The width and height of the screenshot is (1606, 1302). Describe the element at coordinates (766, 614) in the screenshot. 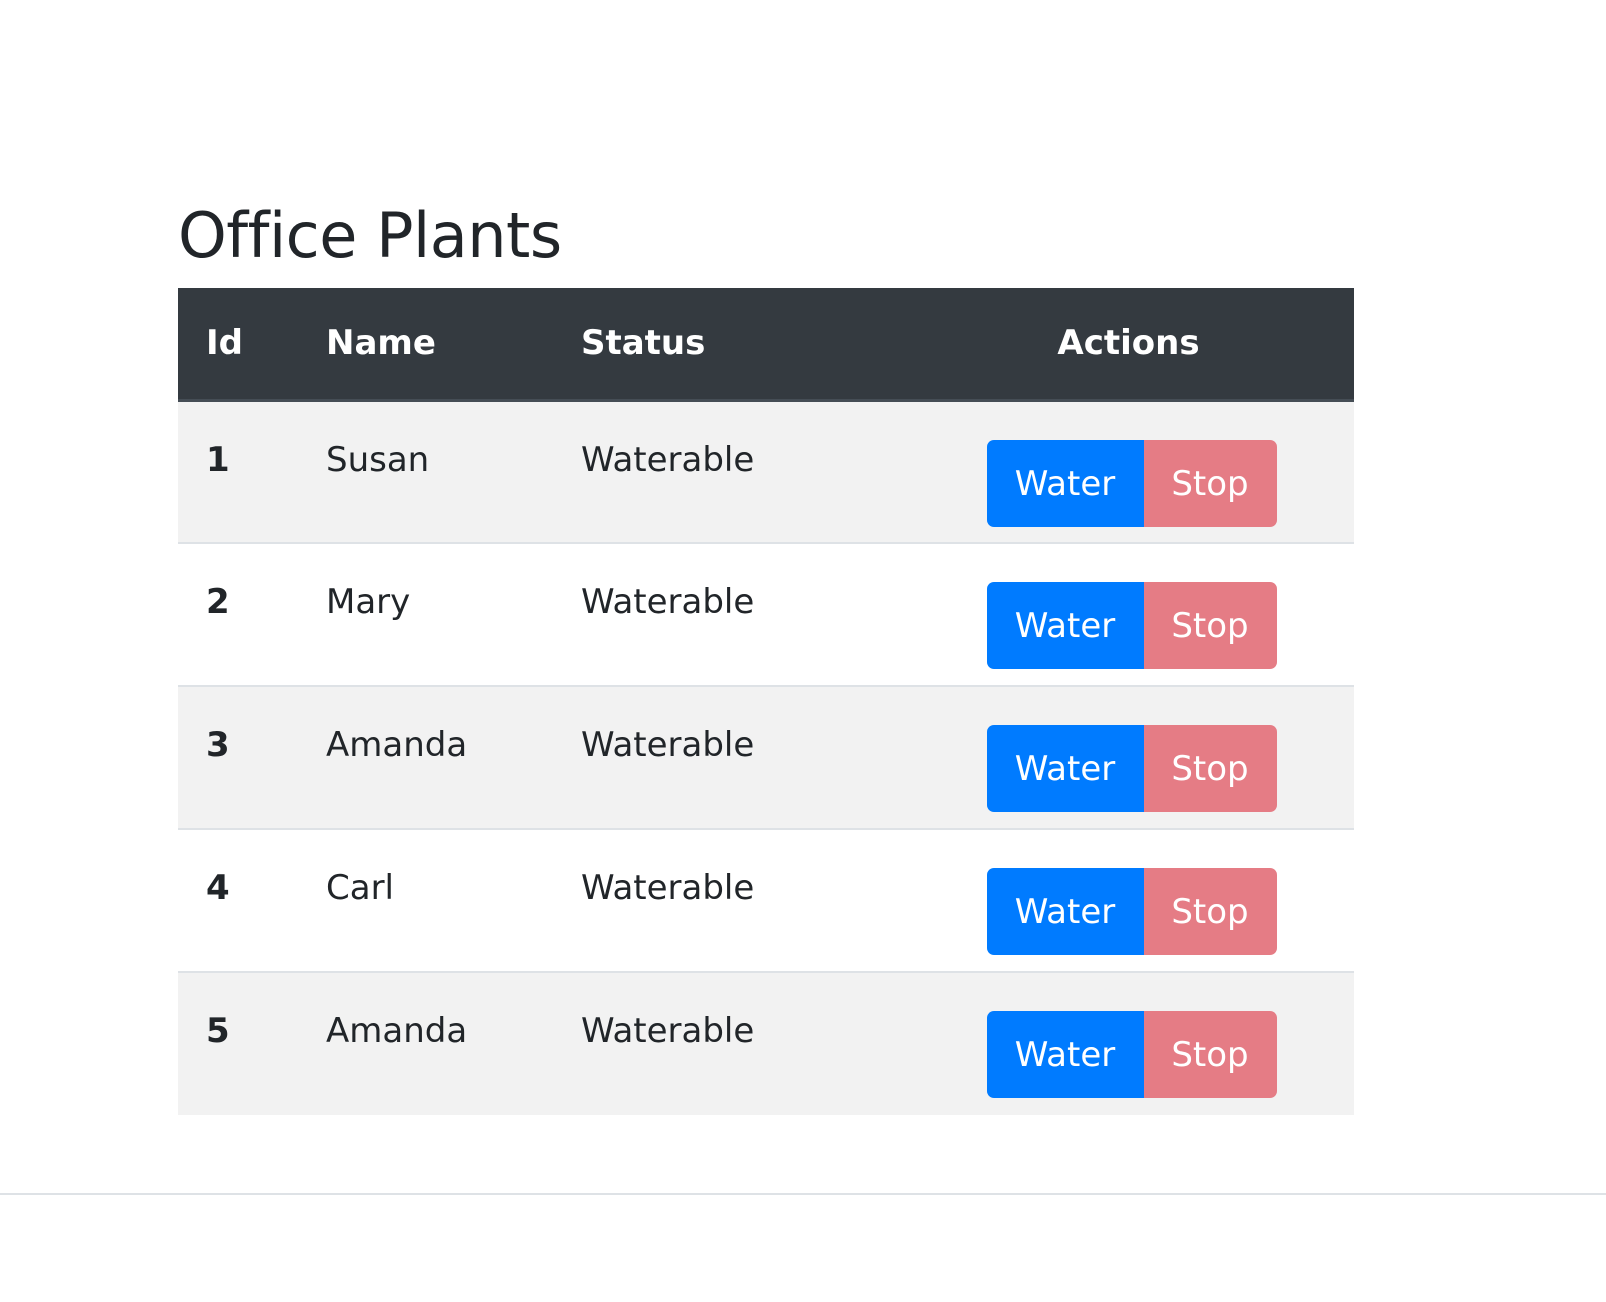

I see `table-row: 2 Mary Waterable Water Stop` at that location.